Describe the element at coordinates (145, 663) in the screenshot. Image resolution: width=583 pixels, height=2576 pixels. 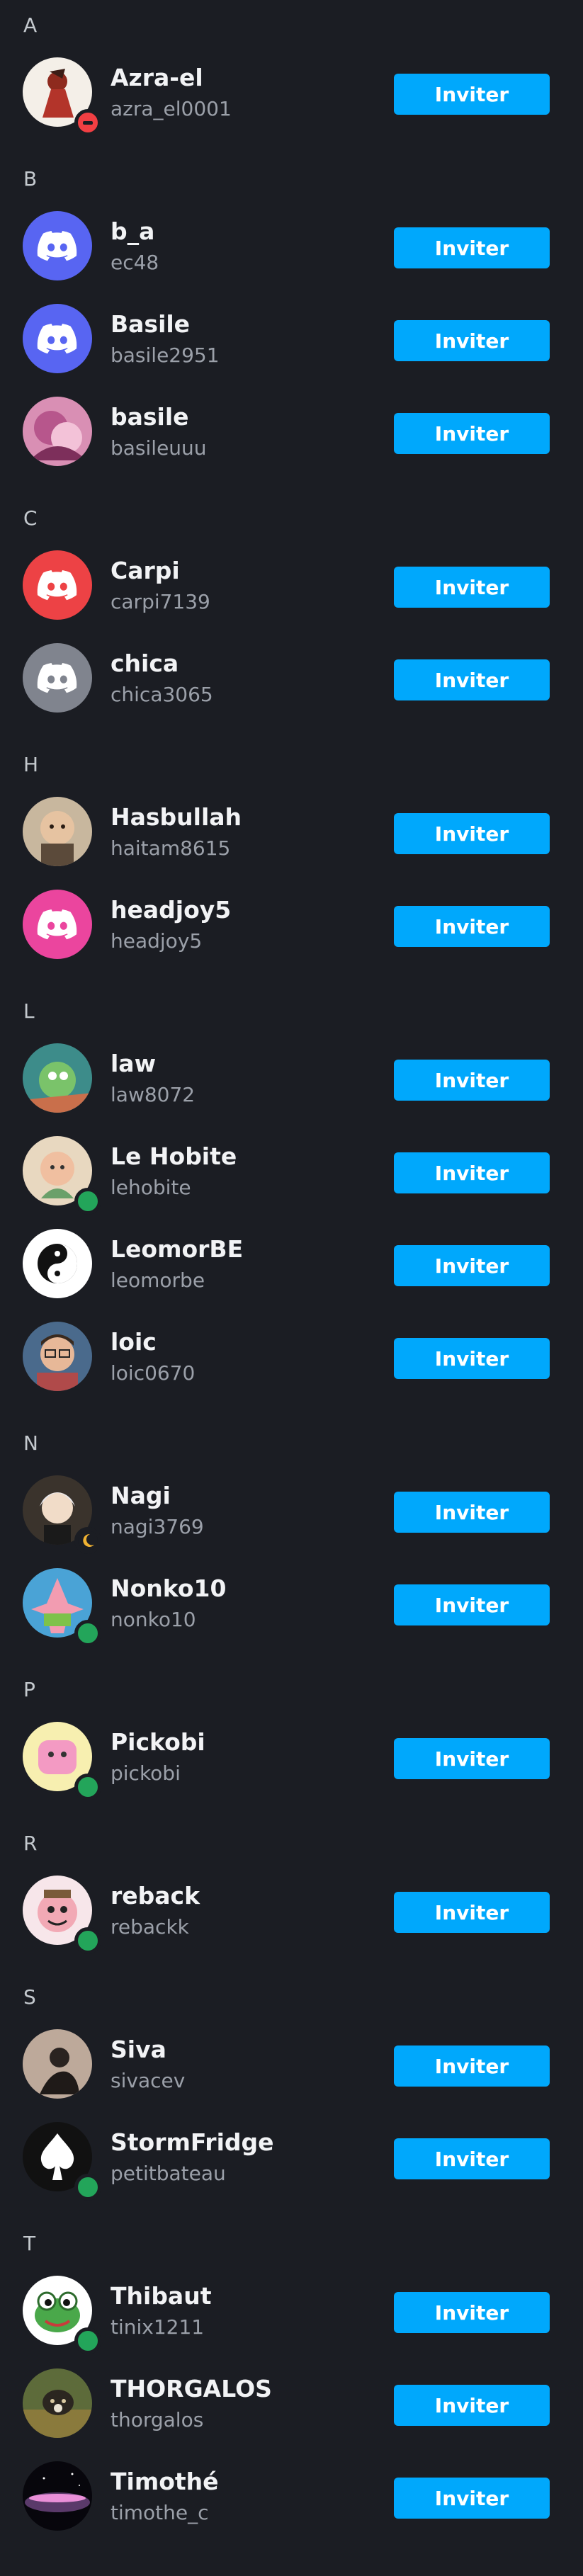
I see `display-name: chica` at that location.